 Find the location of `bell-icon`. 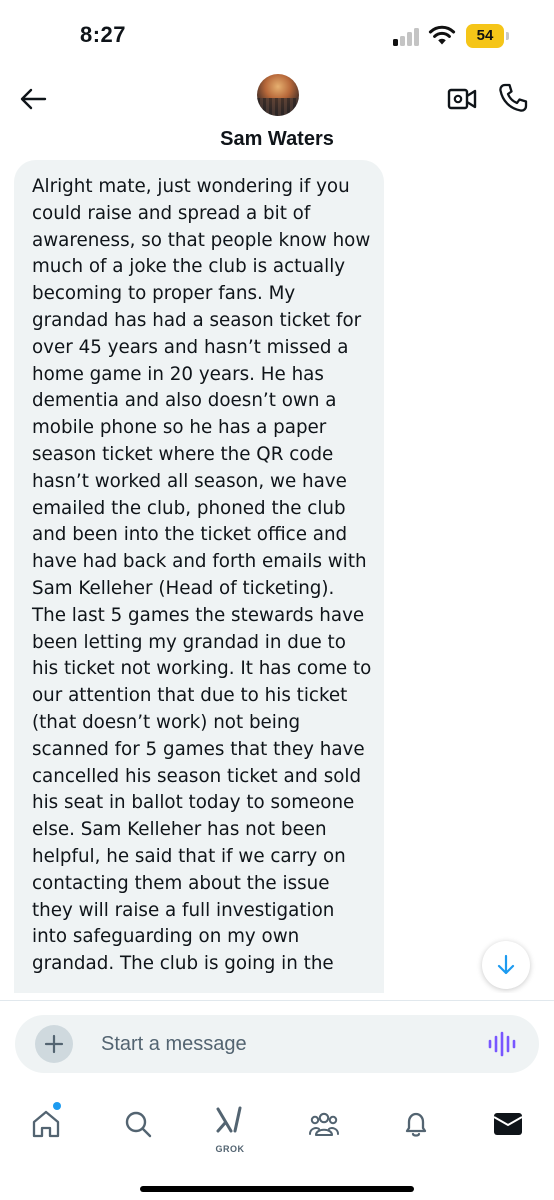

bell-icon is located at coordinates (416, 1124).